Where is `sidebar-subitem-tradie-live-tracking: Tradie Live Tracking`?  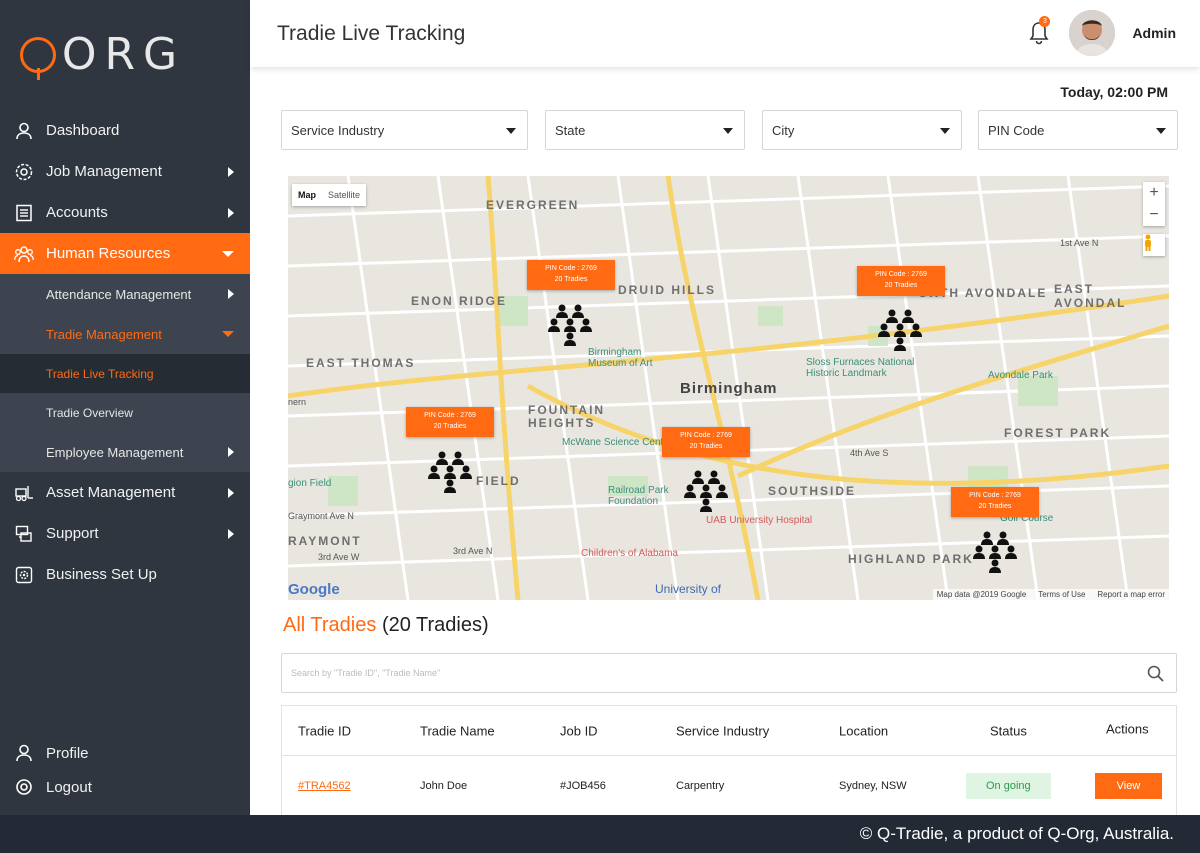 sidebar-subitem-tradie-live-tracking: Tradie Live Tracking is located at coordinates (125, 373).